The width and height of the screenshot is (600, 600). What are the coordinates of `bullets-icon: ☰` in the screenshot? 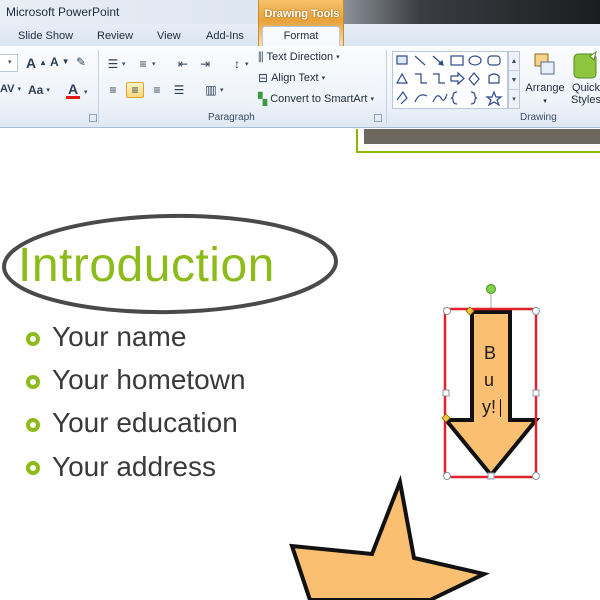 It's located at (113, 64).